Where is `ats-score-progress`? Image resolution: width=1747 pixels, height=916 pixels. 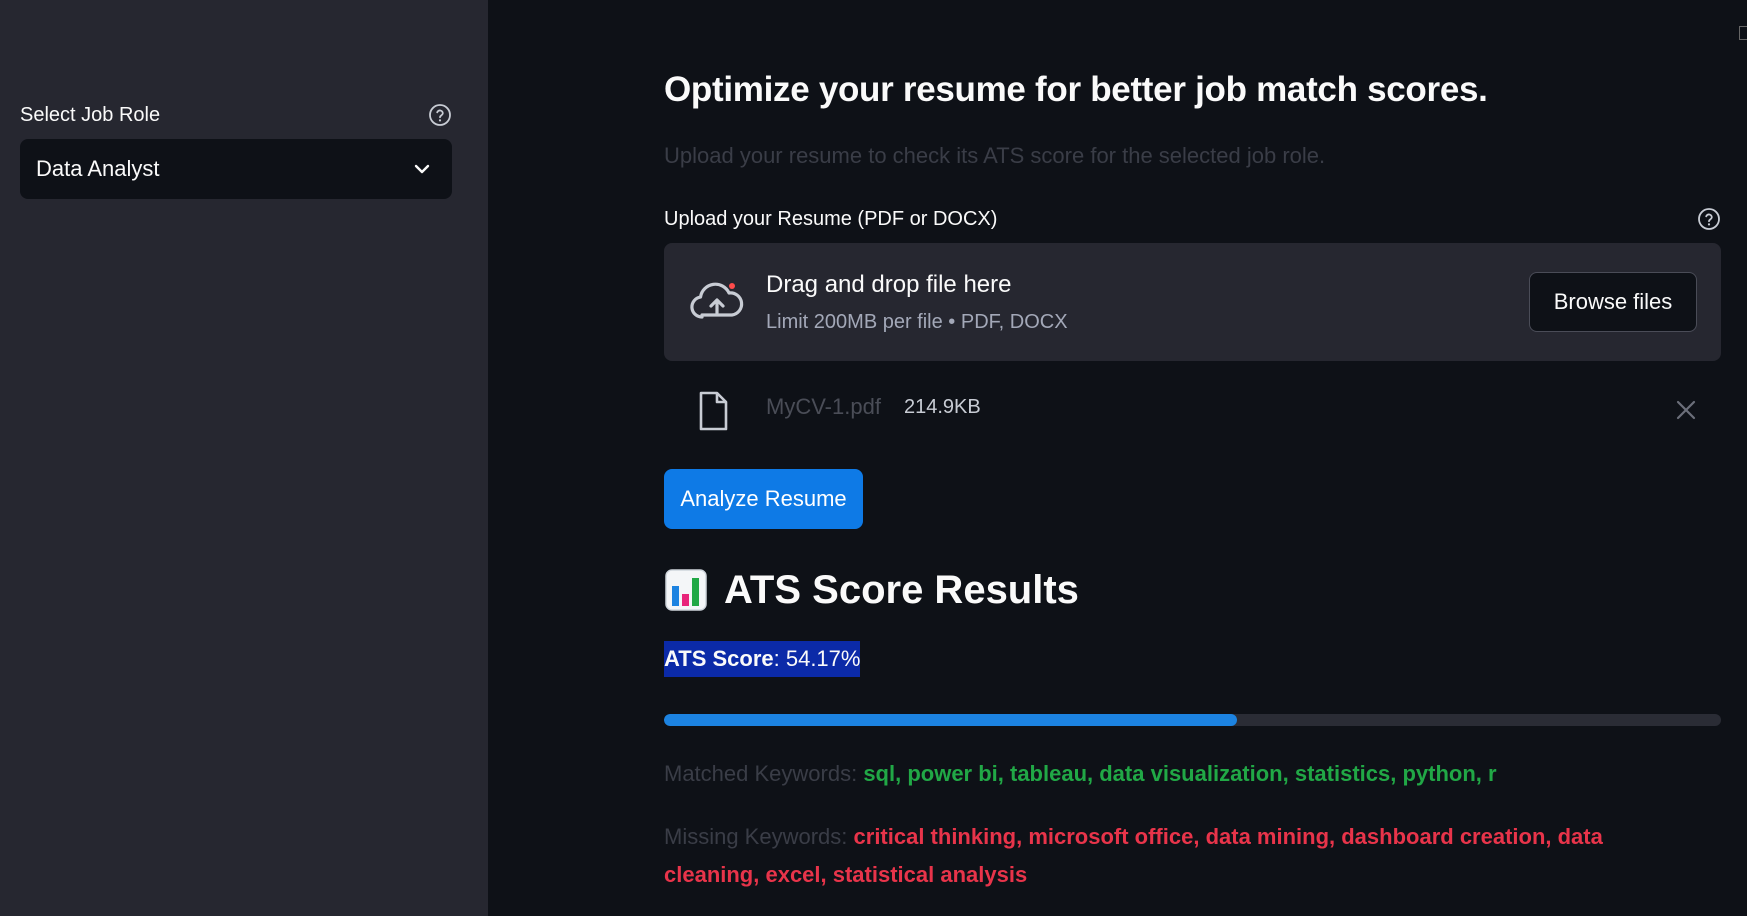
ats-score-progress is located at coordinates (1192, 720).